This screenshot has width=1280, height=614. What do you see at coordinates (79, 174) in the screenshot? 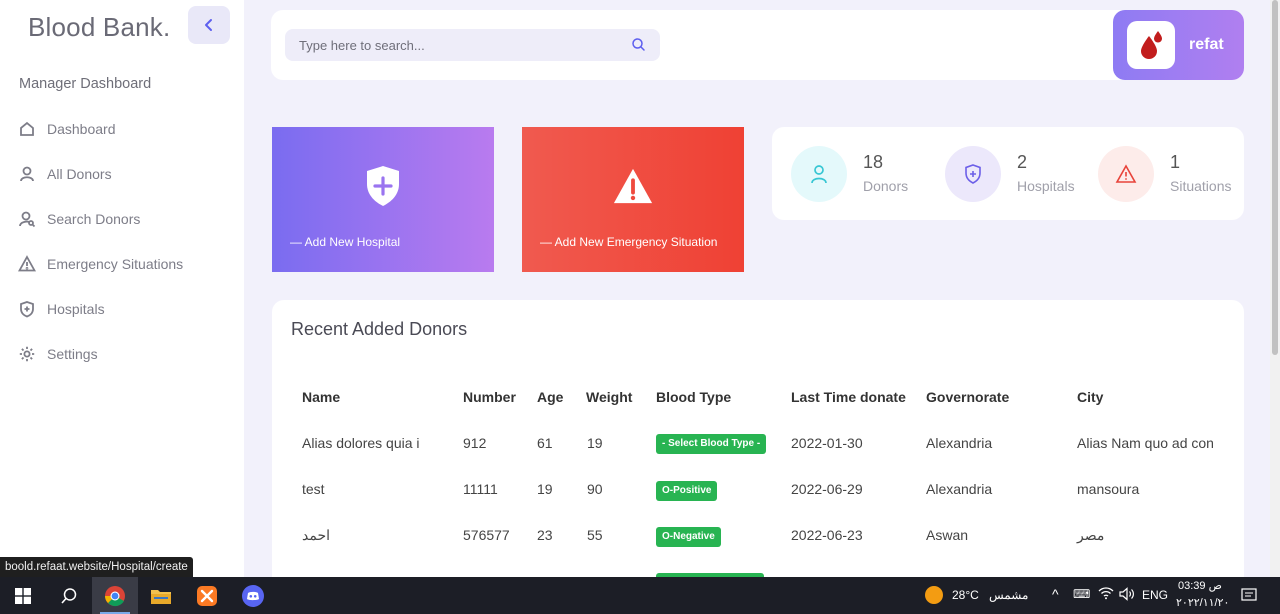
I see `sidebar-item-label: All Donors` at bounding box center [79, 174].